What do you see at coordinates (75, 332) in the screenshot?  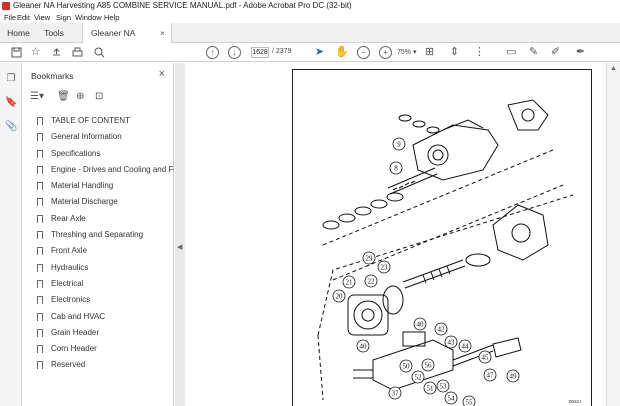 I see `bookmark-label: Grain Header` at bounding box center [75, 332].